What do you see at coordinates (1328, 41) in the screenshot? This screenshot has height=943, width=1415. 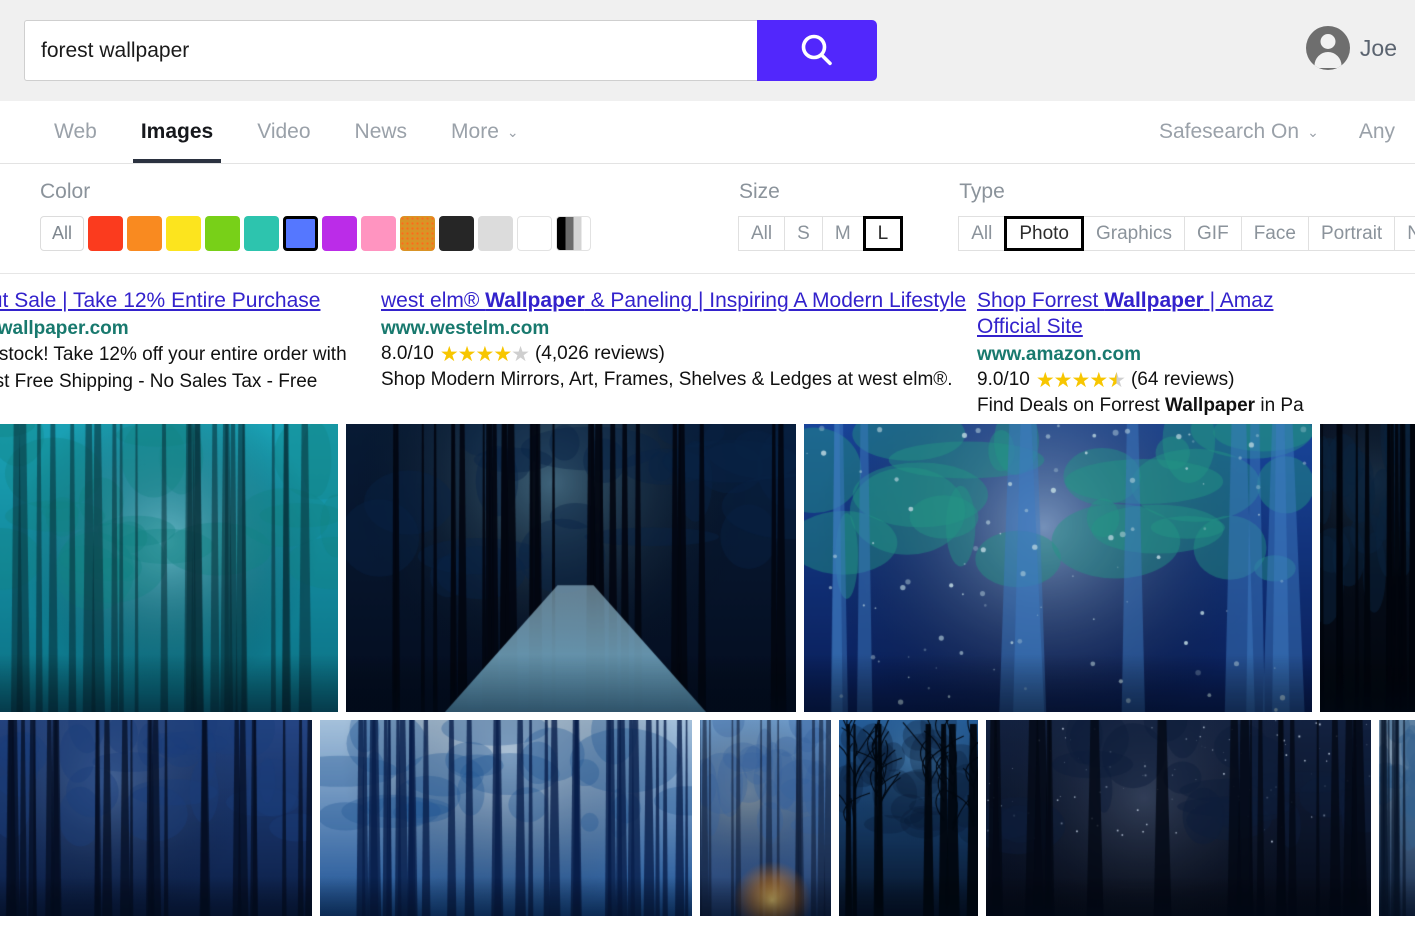 I see `avatar-head` at bounding box center [1328, 41].